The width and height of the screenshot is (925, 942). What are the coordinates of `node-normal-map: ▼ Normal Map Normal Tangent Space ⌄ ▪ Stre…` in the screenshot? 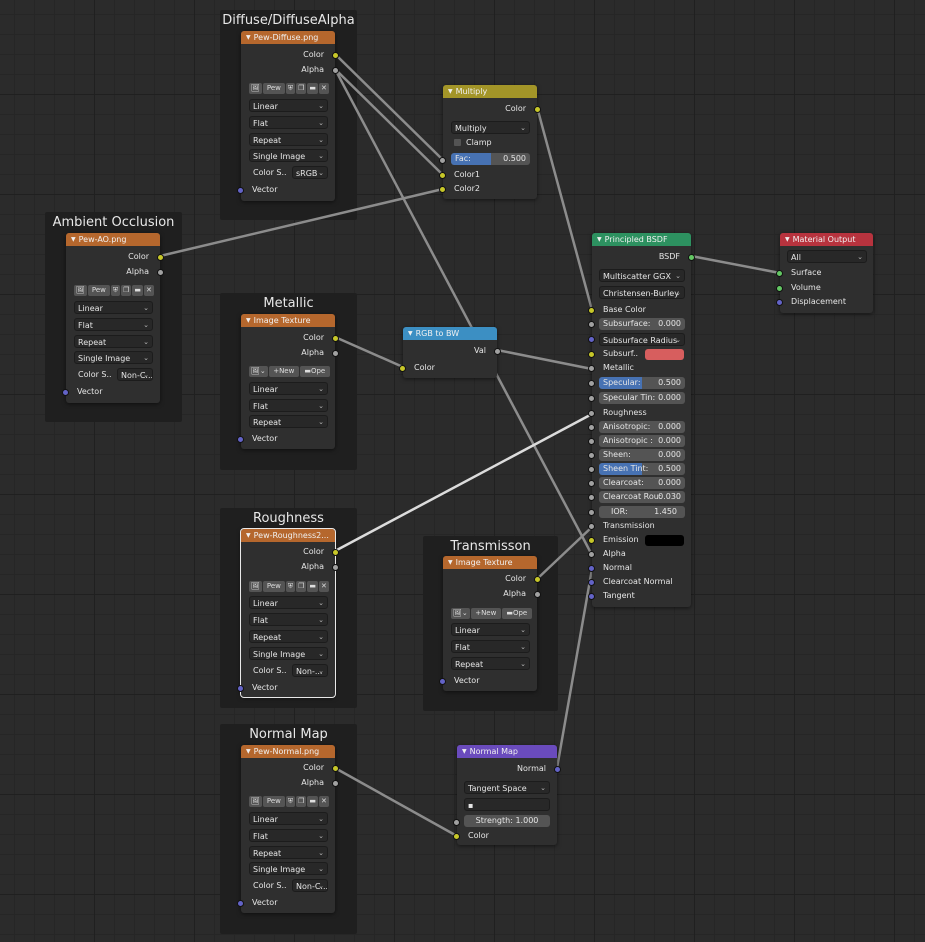 It's located at (507, 795).